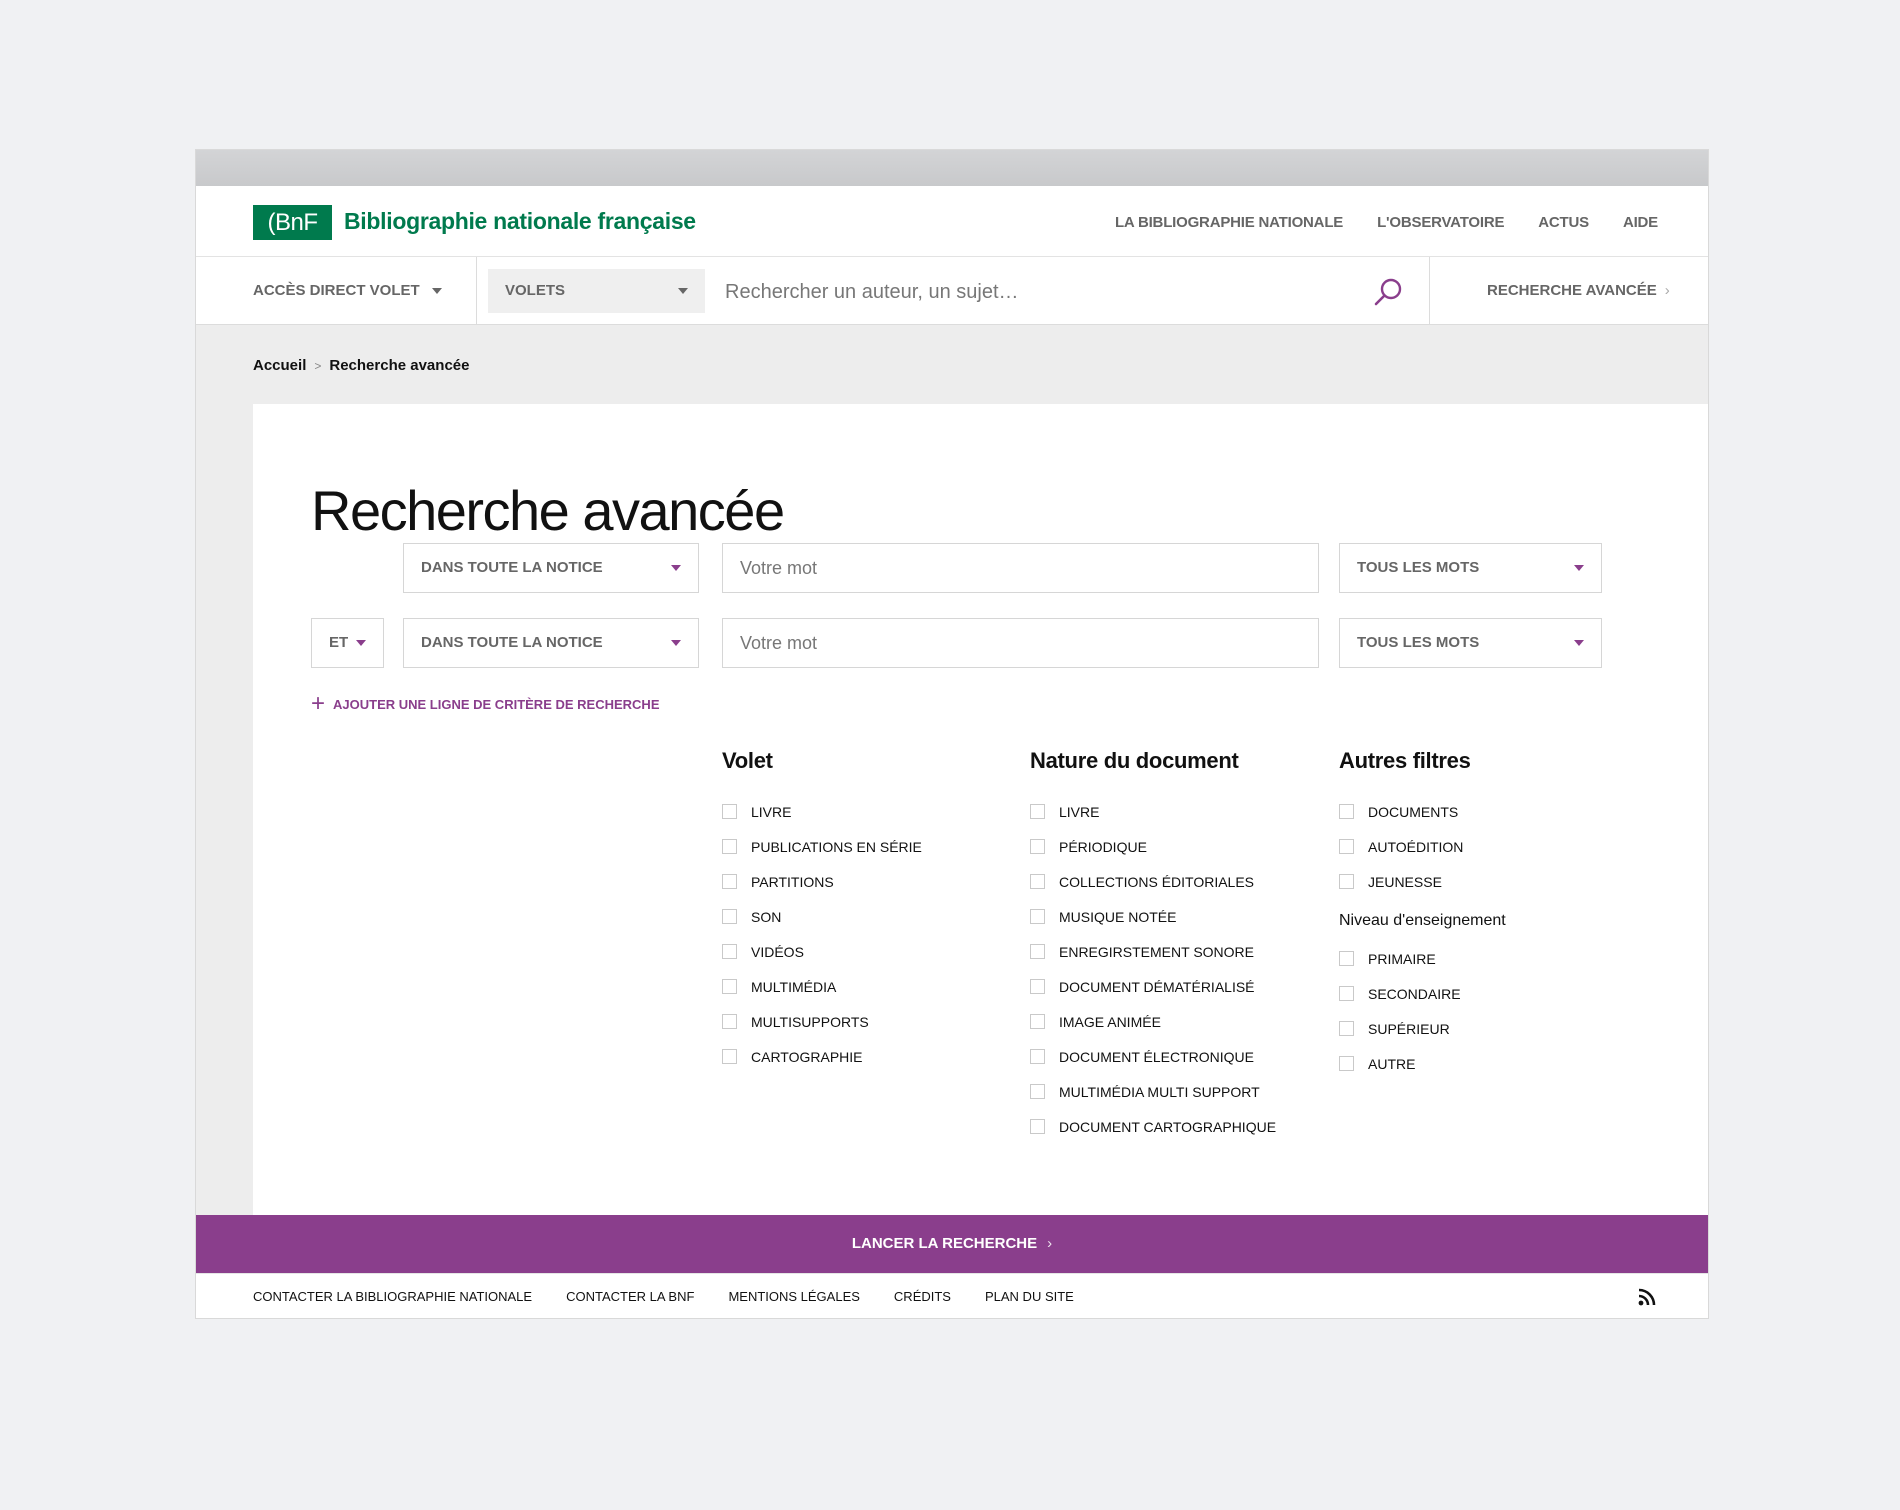 Image resolution: width=1900 pixels, height=1510 pixels. What do you see at coordinates (771, 811) in the screenshot?
I see `checkbox-label: LIVRE` at bounding box center [771, 811].